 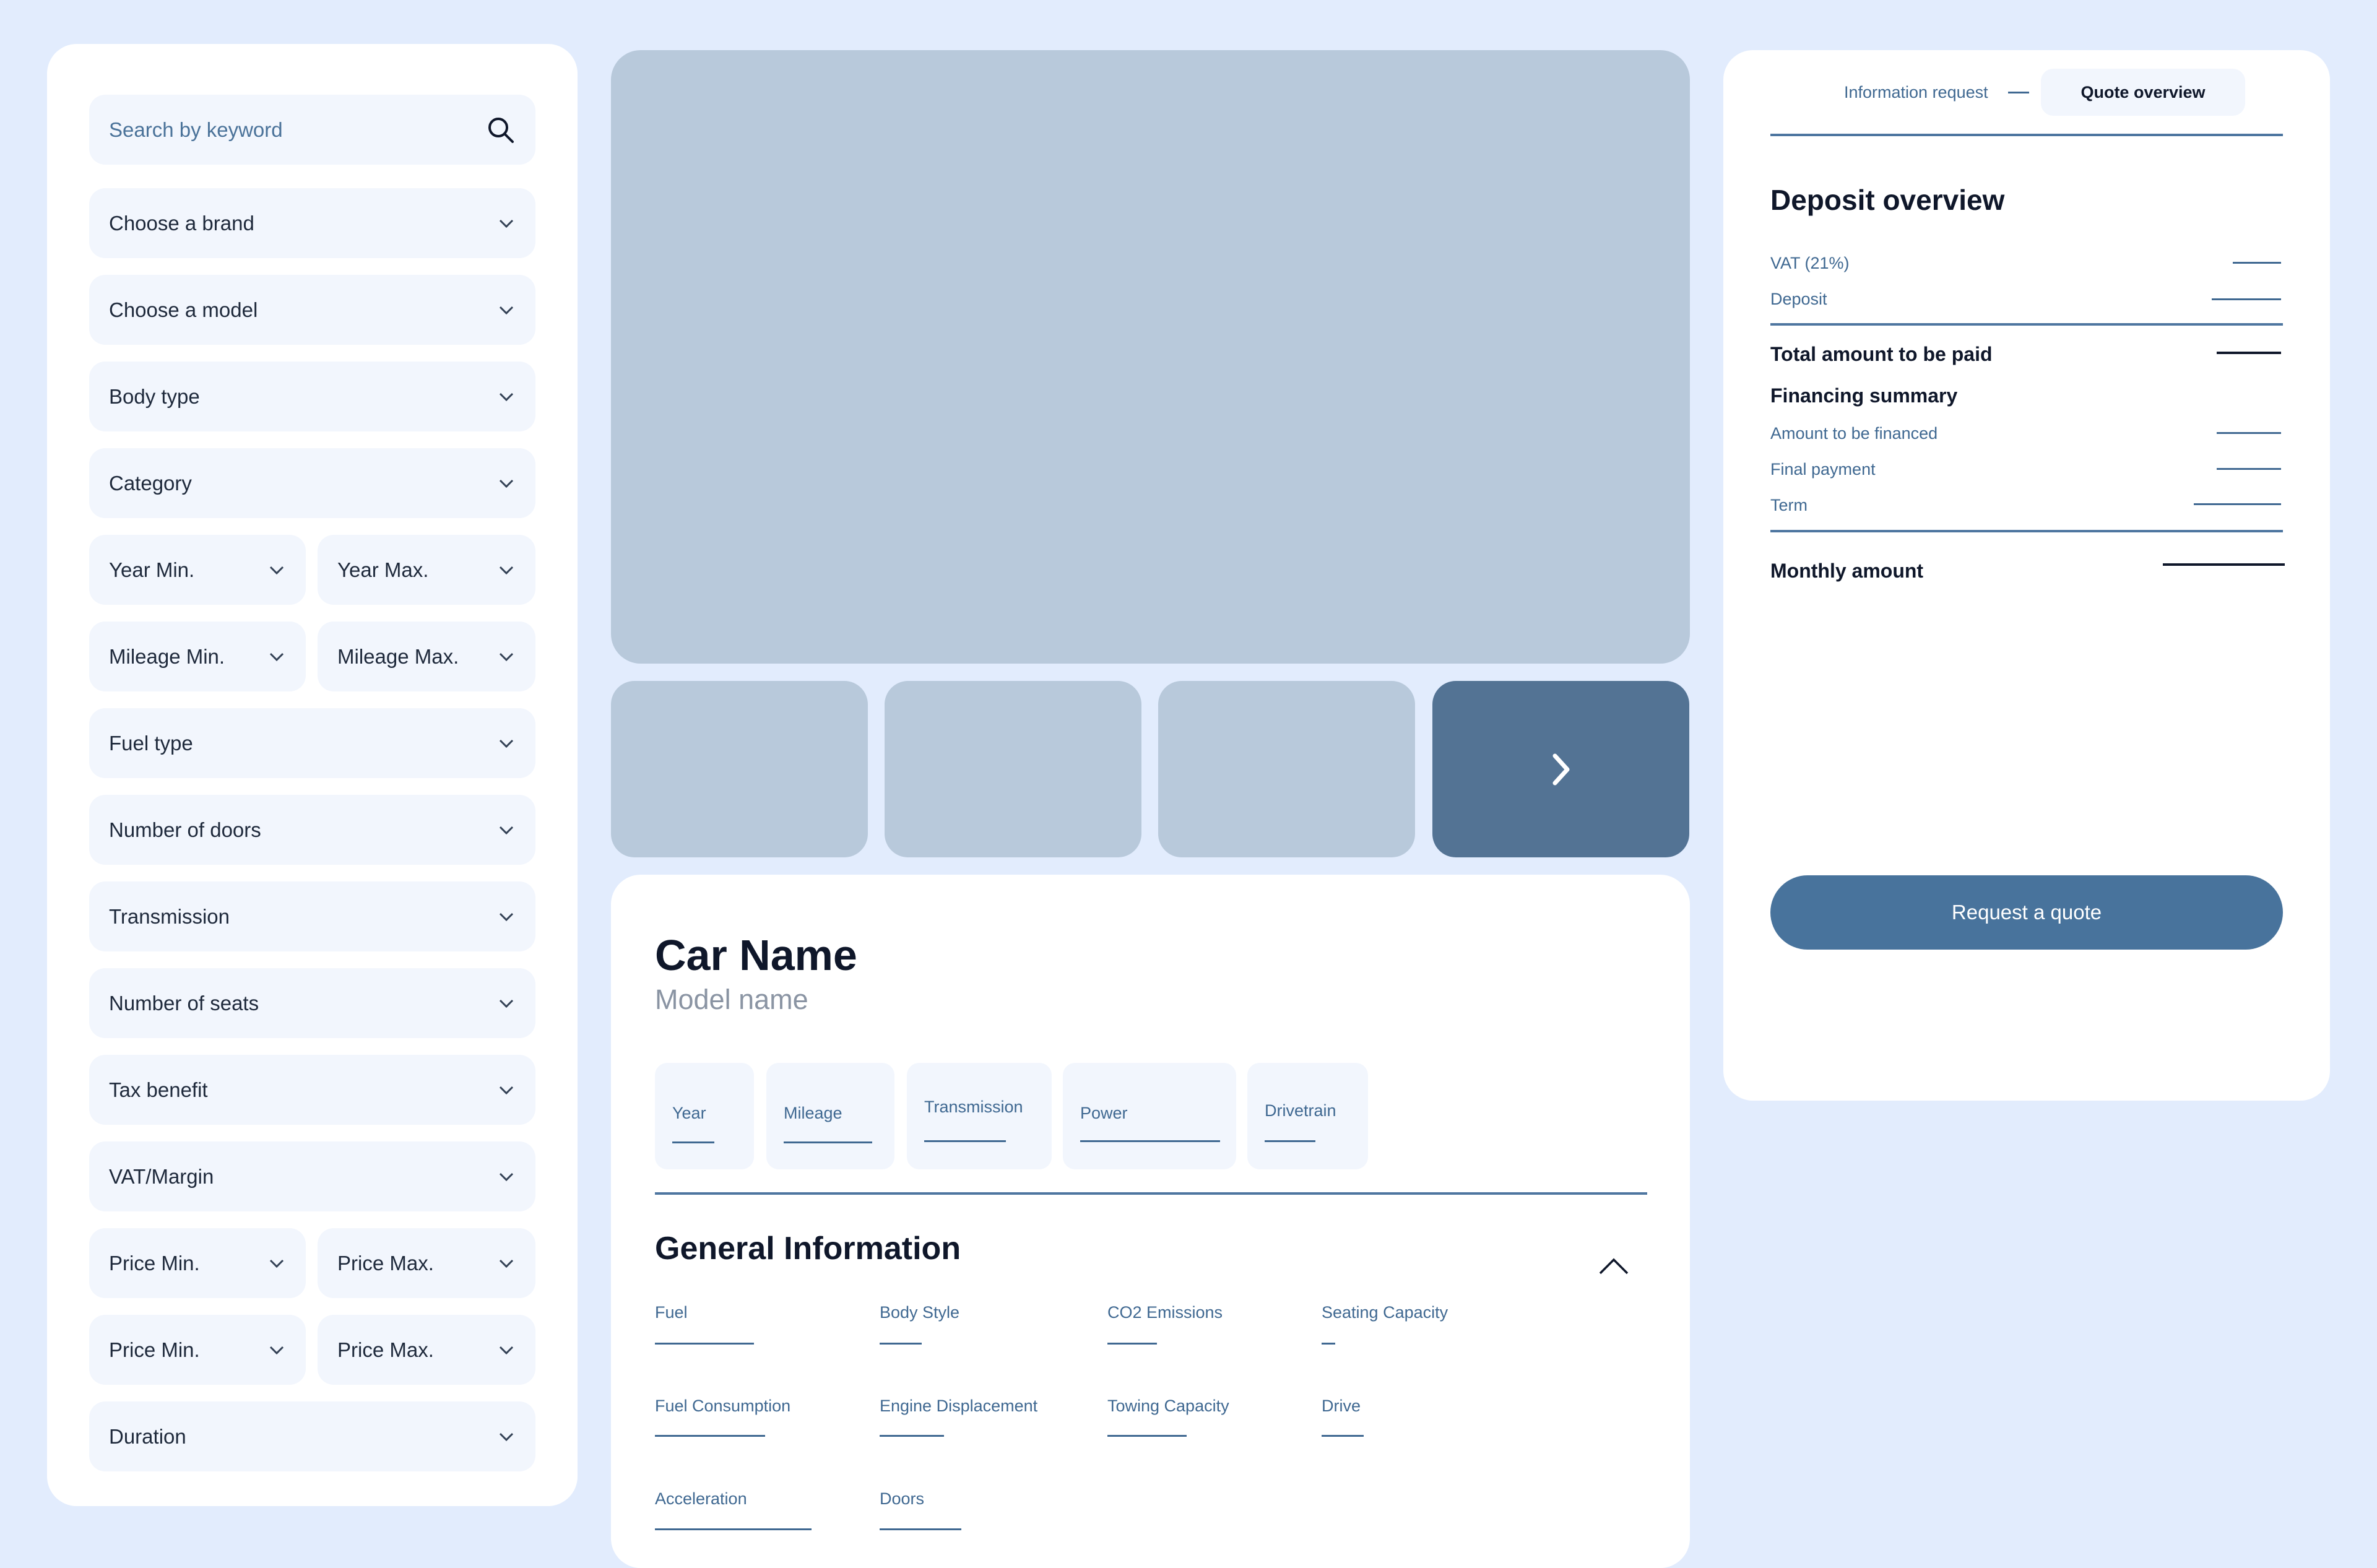 What do you see at coordinates (183, 309) in the screenshot?
I see `model-select-label: Choose a model` at bounding box center [183, 309].